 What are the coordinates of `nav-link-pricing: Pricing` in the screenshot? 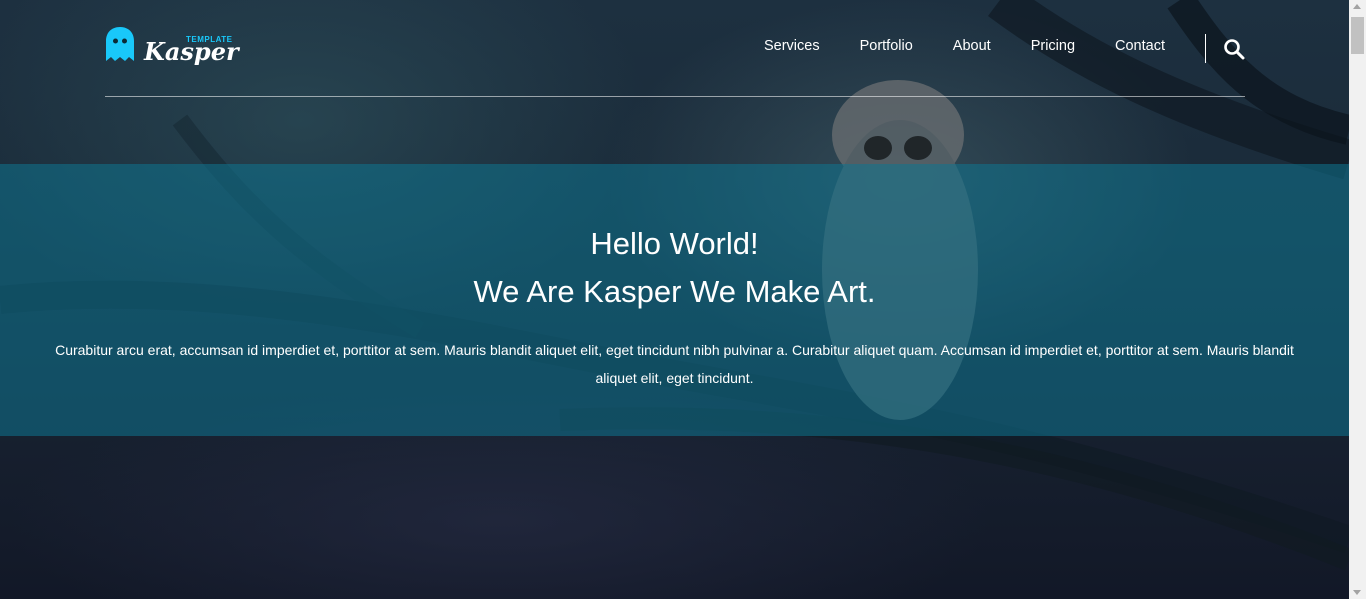 It's located at (1053, 46).